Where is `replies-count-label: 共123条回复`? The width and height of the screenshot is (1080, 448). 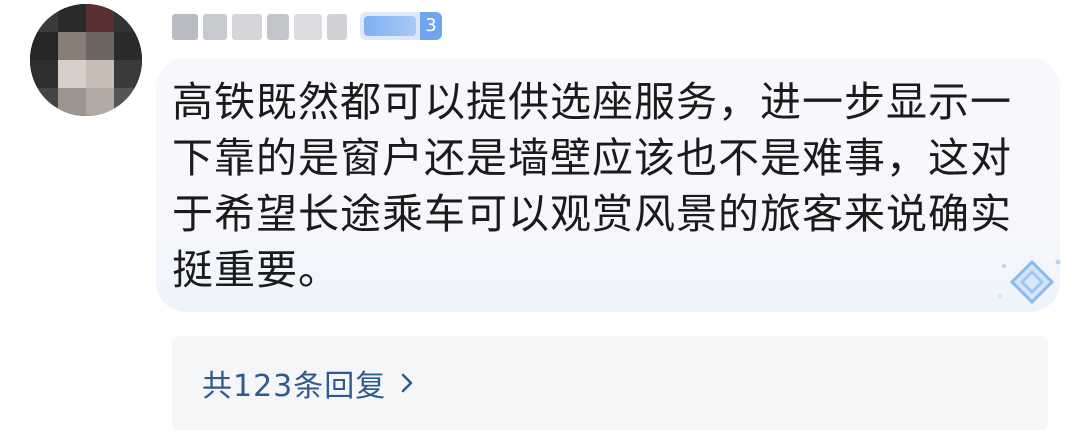 replies-count-label: 共123条回复 is located at coordinates (294, 386).